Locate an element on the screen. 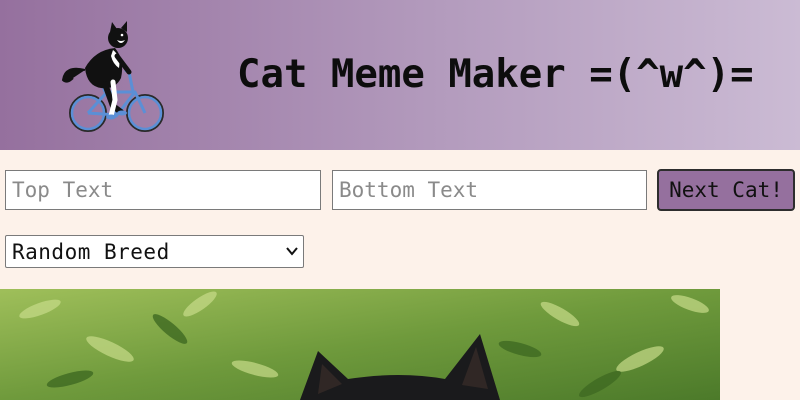 This screenshot has width=800, height=400. top-text-input is located at coordinates (163, 190).